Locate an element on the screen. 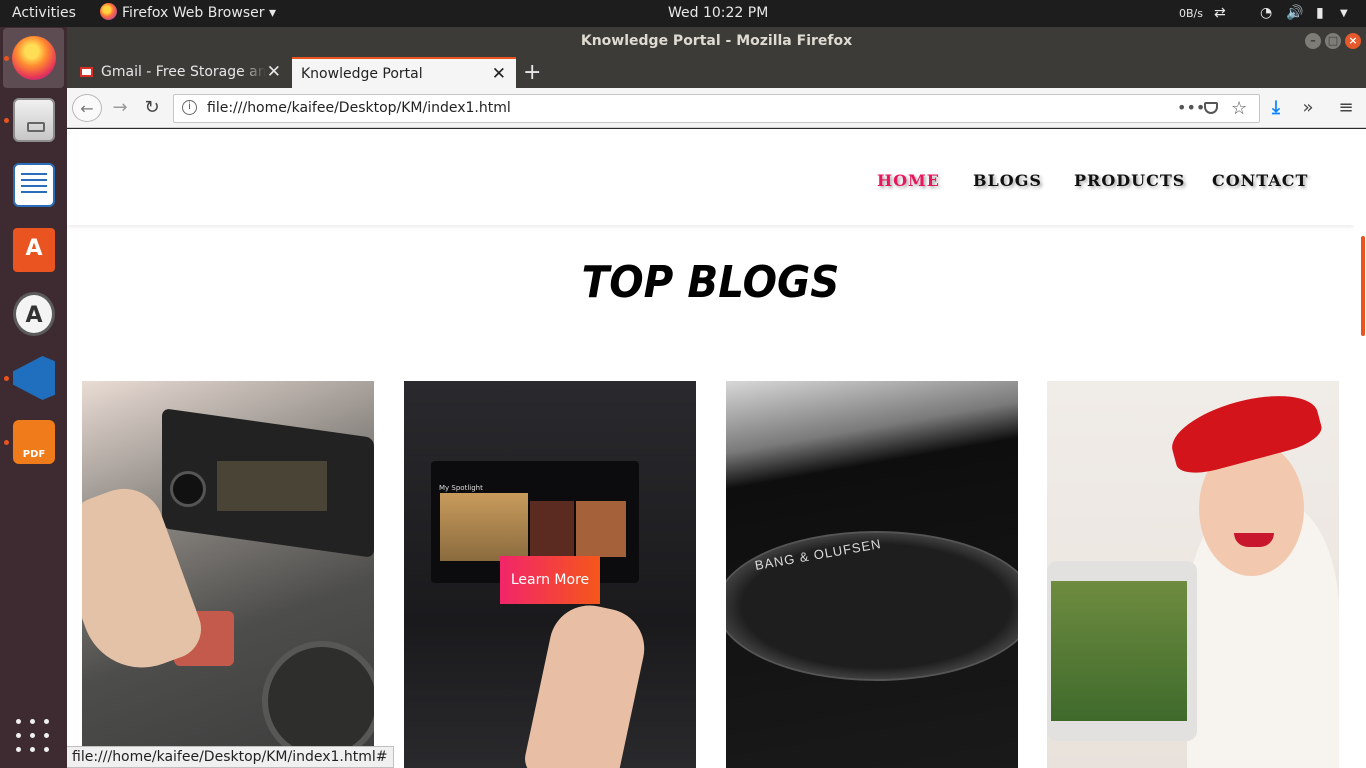  page-actions-ellipsis-icon: ••• is located at coordinates (1191, 107).